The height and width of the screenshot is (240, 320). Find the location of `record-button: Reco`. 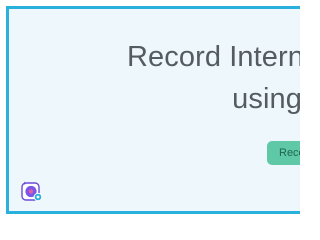

record-button: Reco is located at coordinates (283, 153).